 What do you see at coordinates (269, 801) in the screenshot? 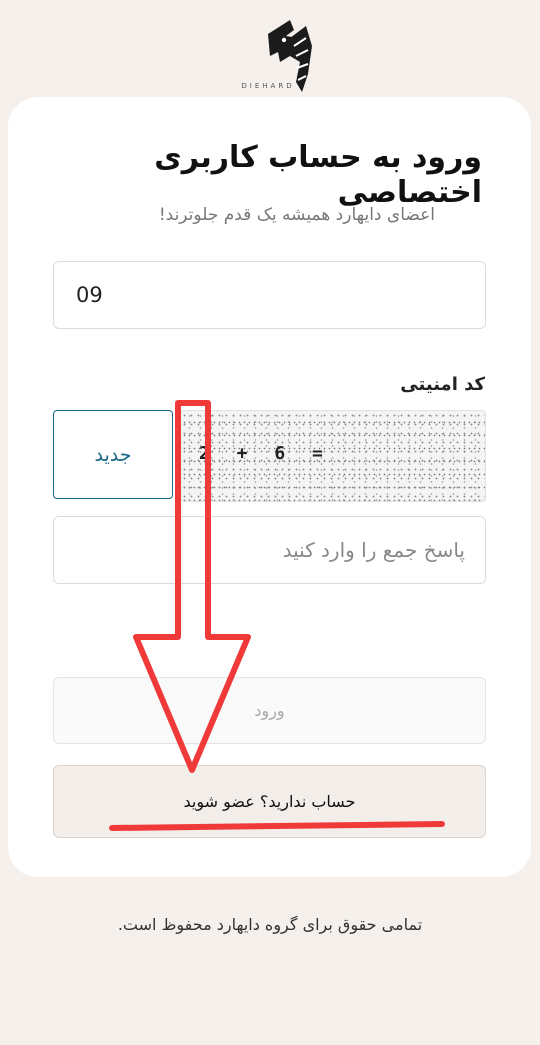
I see `register-button: حساب ندارید؟ عضو شوید` at bounding box center [269, 801].